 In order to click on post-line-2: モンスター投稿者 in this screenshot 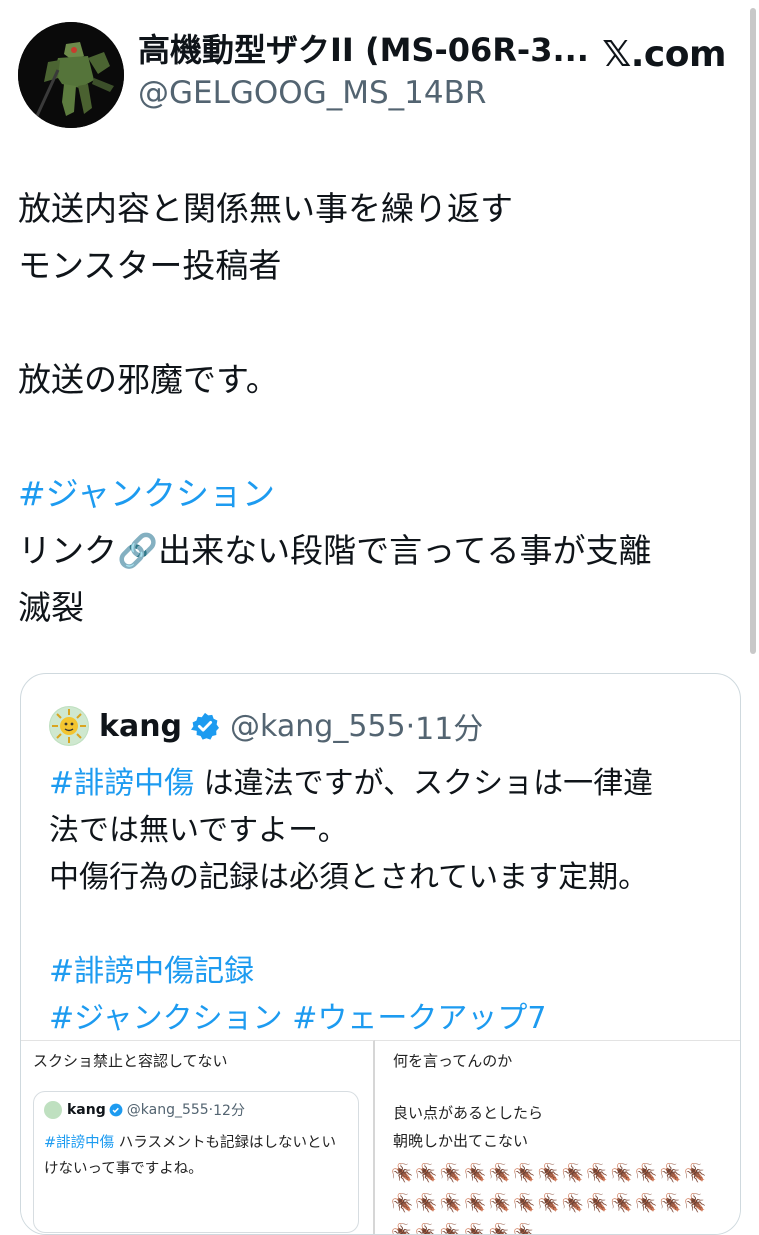, I will do `click(150, 265)`.